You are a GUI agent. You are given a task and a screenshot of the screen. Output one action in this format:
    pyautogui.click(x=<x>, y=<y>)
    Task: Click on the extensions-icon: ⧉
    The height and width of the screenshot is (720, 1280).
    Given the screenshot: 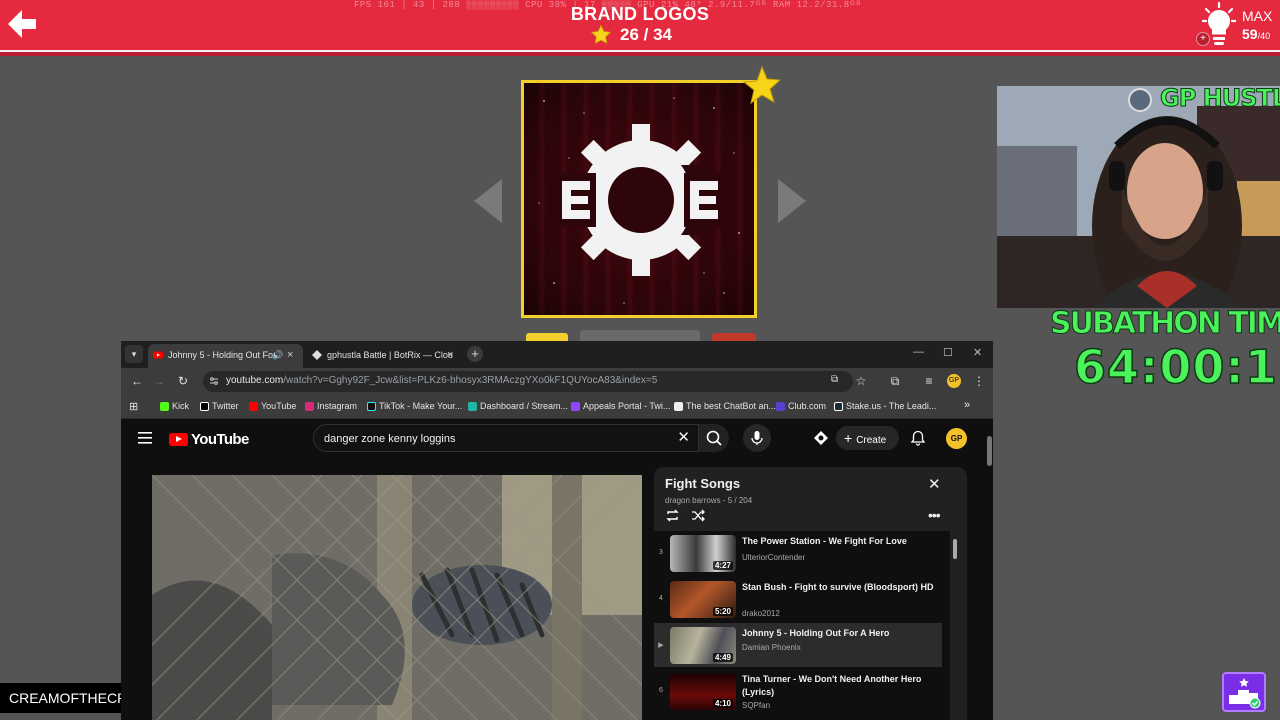 What is the action you would take?
    pyautogui.click(x=895, y=381)
    